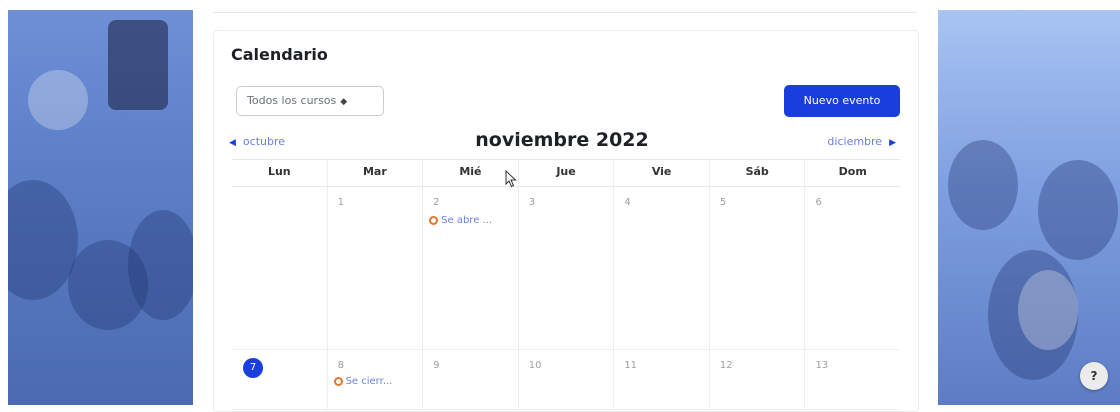  Describe the element at coordinates (852, 380) in the screenshot. I see `day-cell: 13` at that location.